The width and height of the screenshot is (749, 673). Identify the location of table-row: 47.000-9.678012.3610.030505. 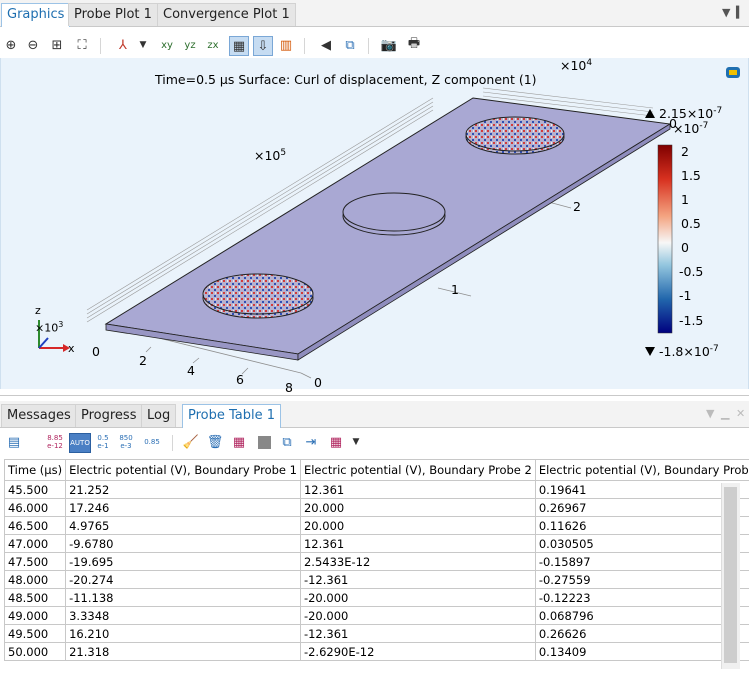
(377, 544).